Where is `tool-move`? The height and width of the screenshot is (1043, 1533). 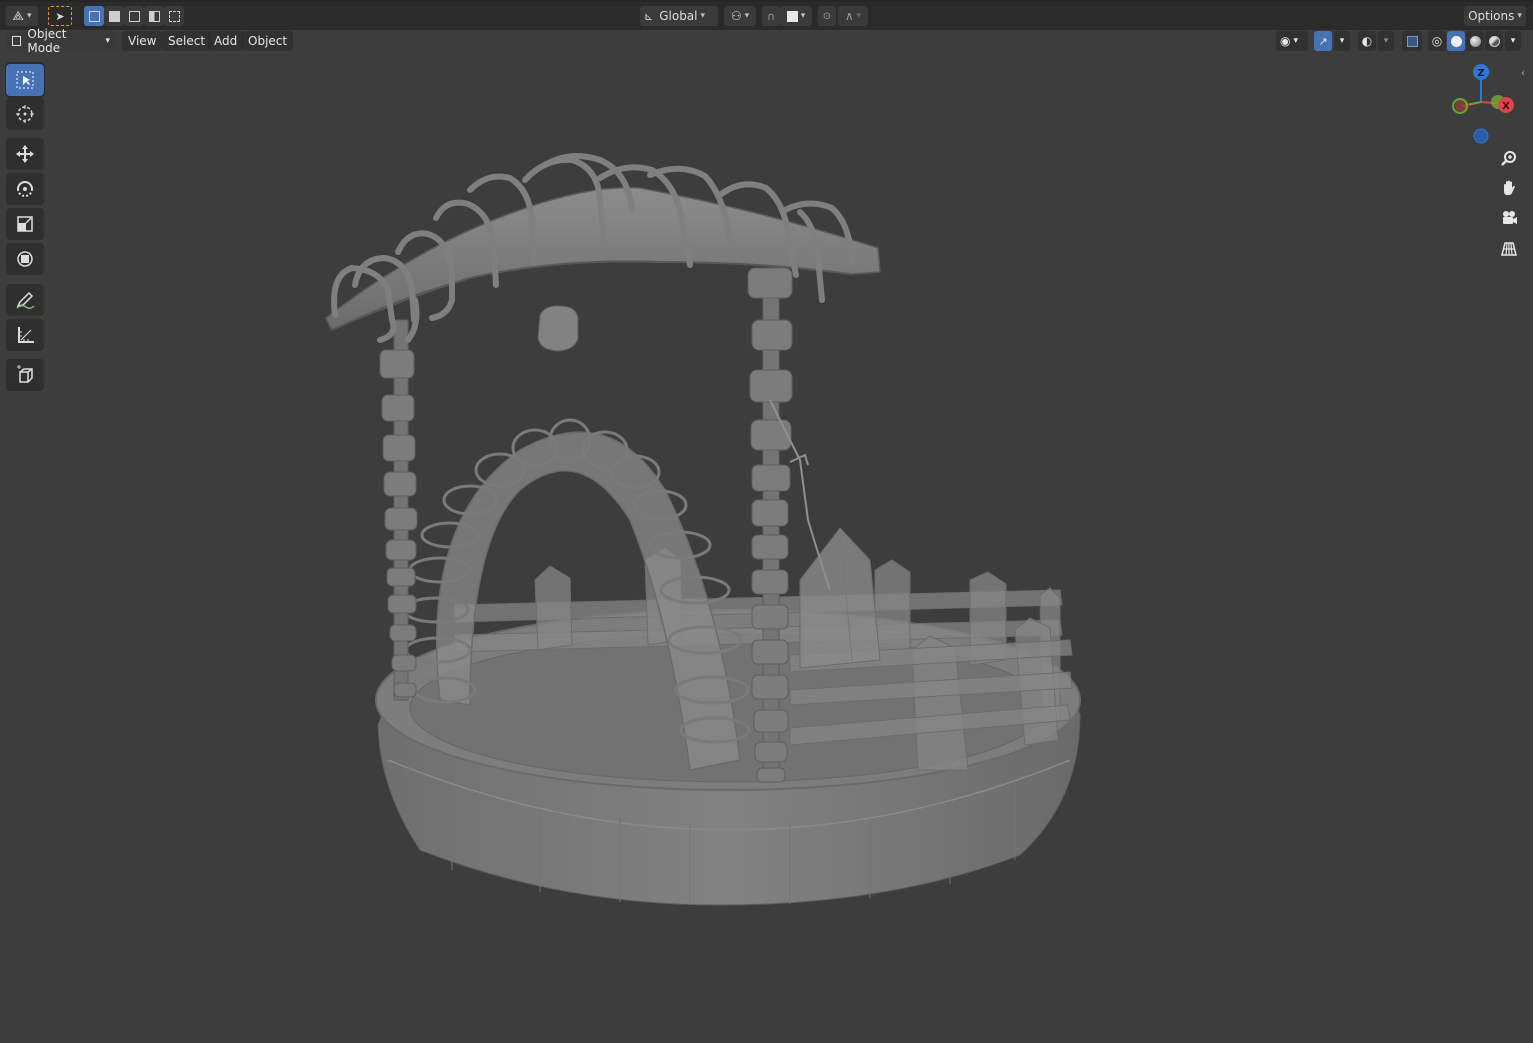 tool-move is located at coordinates (25, 154).